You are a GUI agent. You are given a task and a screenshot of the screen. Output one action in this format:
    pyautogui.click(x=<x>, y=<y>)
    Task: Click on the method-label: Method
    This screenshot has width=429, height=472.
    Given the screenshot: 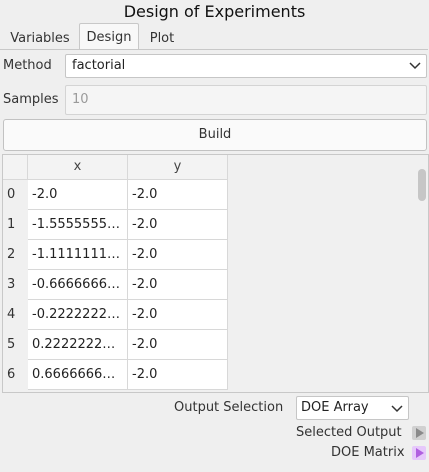 What is the action you would take?
    pyautogui.click(x=27, y=65)
    